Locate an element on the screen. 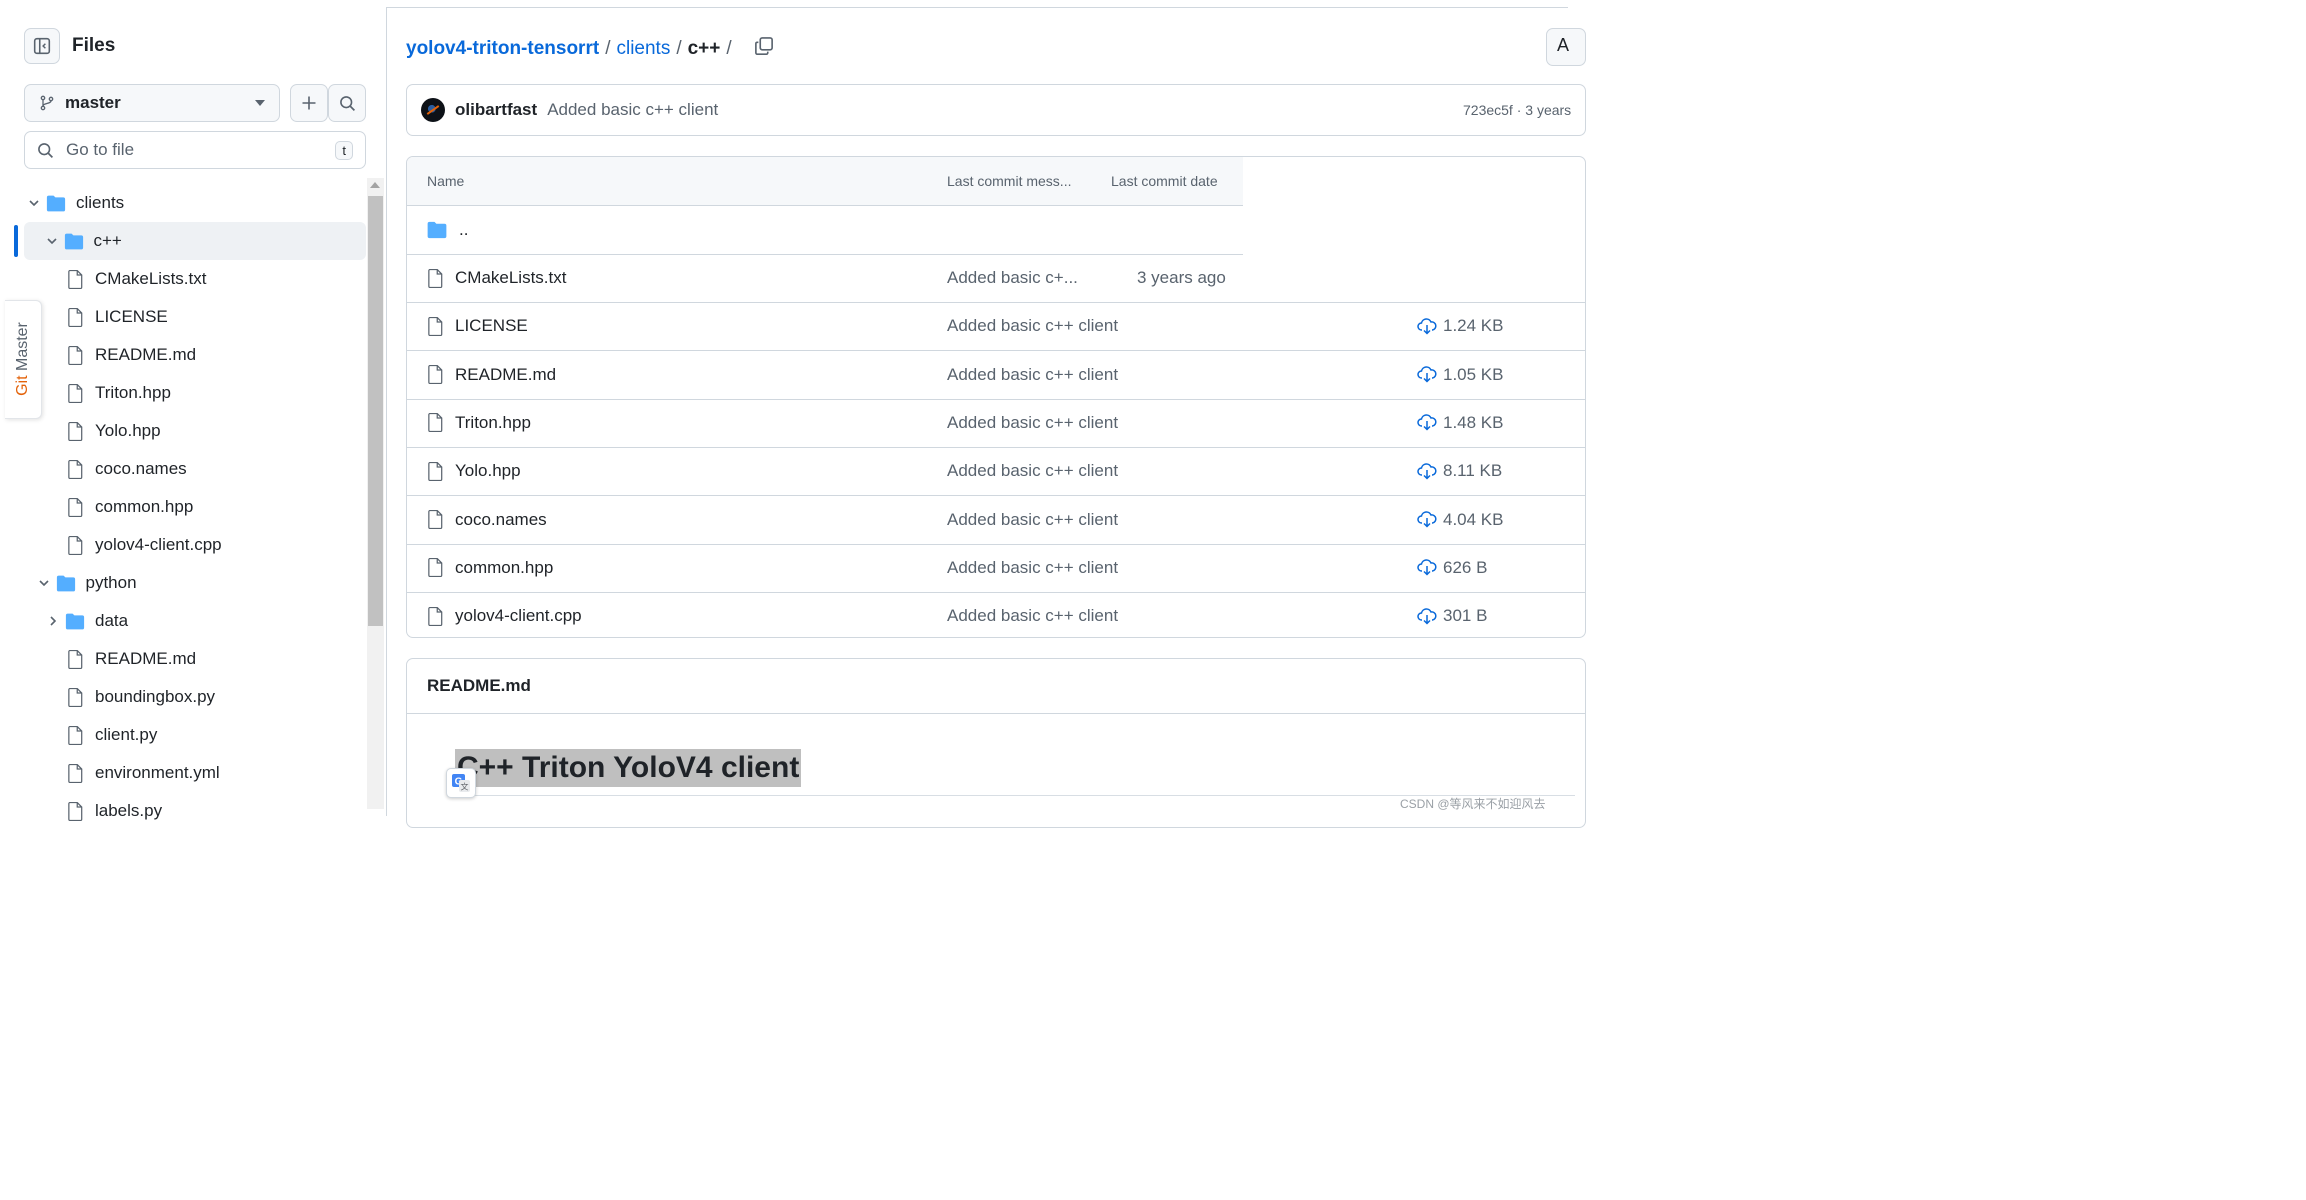 The width and height of the screenshot is (2306, 1200). tree-item: python is located at coordinates (183, 583).